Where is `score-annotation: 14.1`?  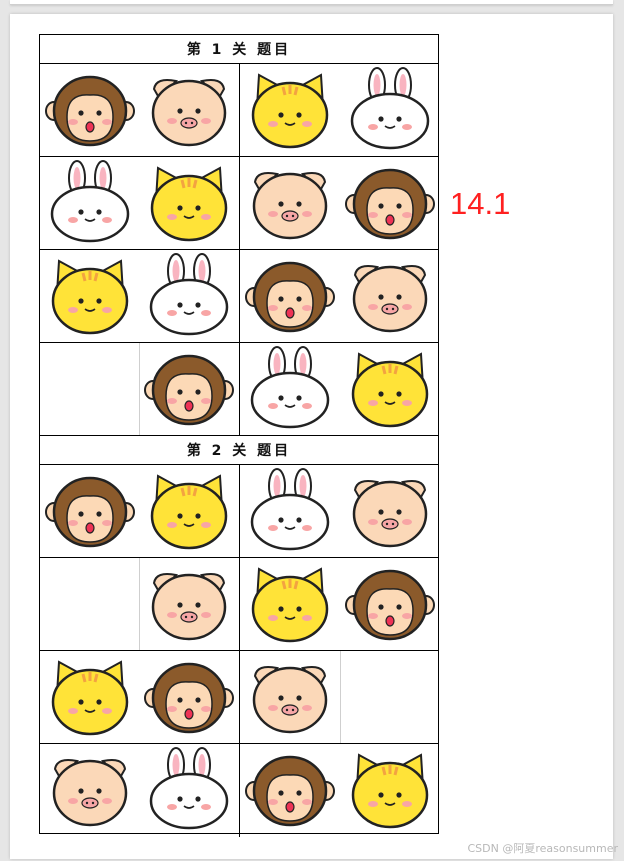 score-annotation: 14.1 is located at coordinates (480, 203).